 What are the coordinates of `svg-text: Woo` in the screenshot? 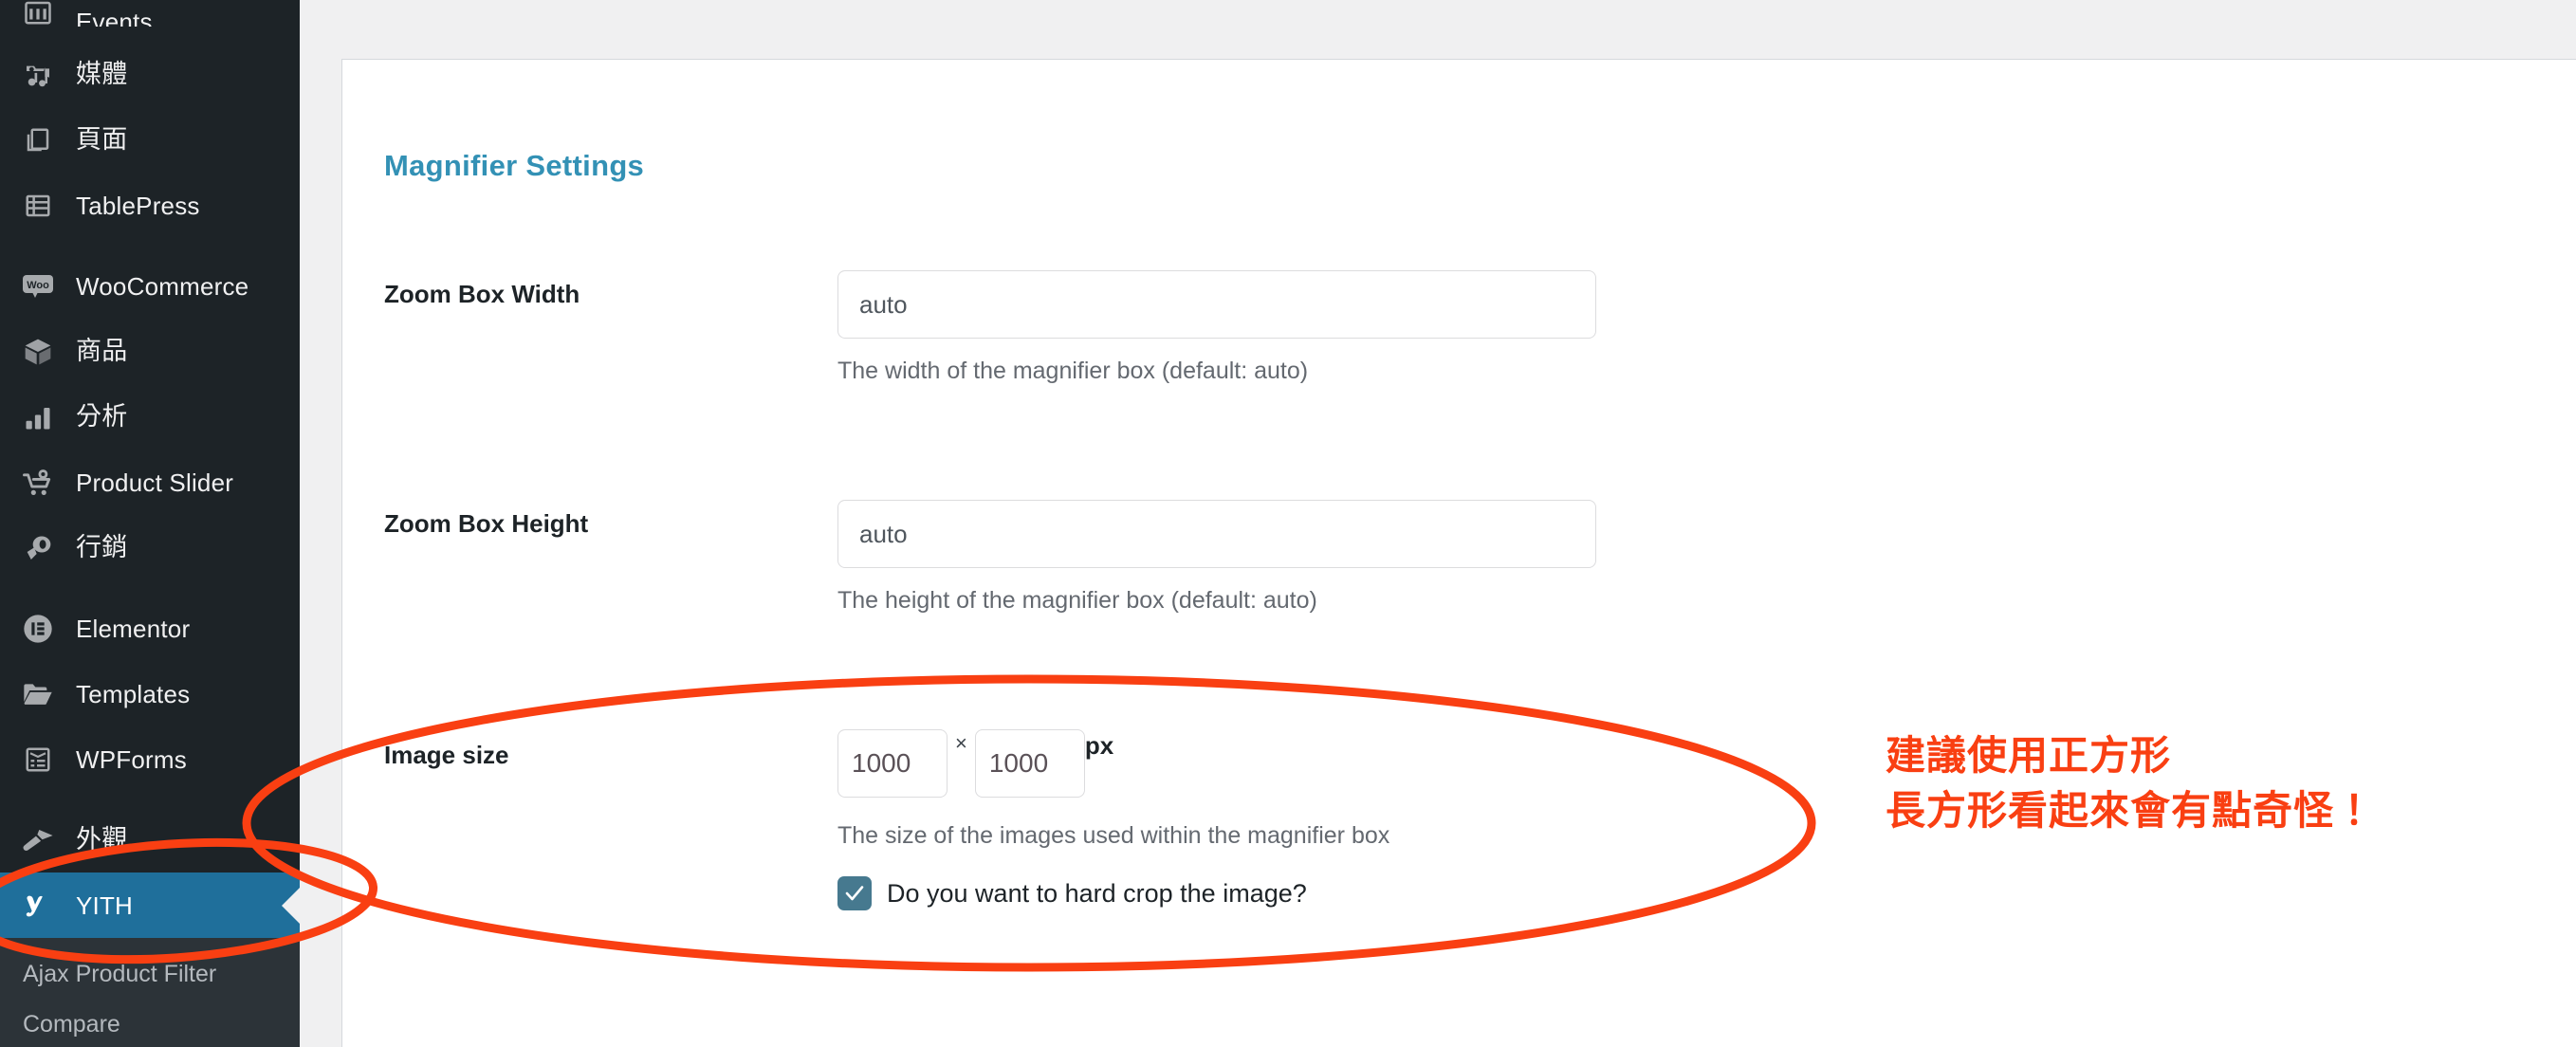 It's located at (38, 285).